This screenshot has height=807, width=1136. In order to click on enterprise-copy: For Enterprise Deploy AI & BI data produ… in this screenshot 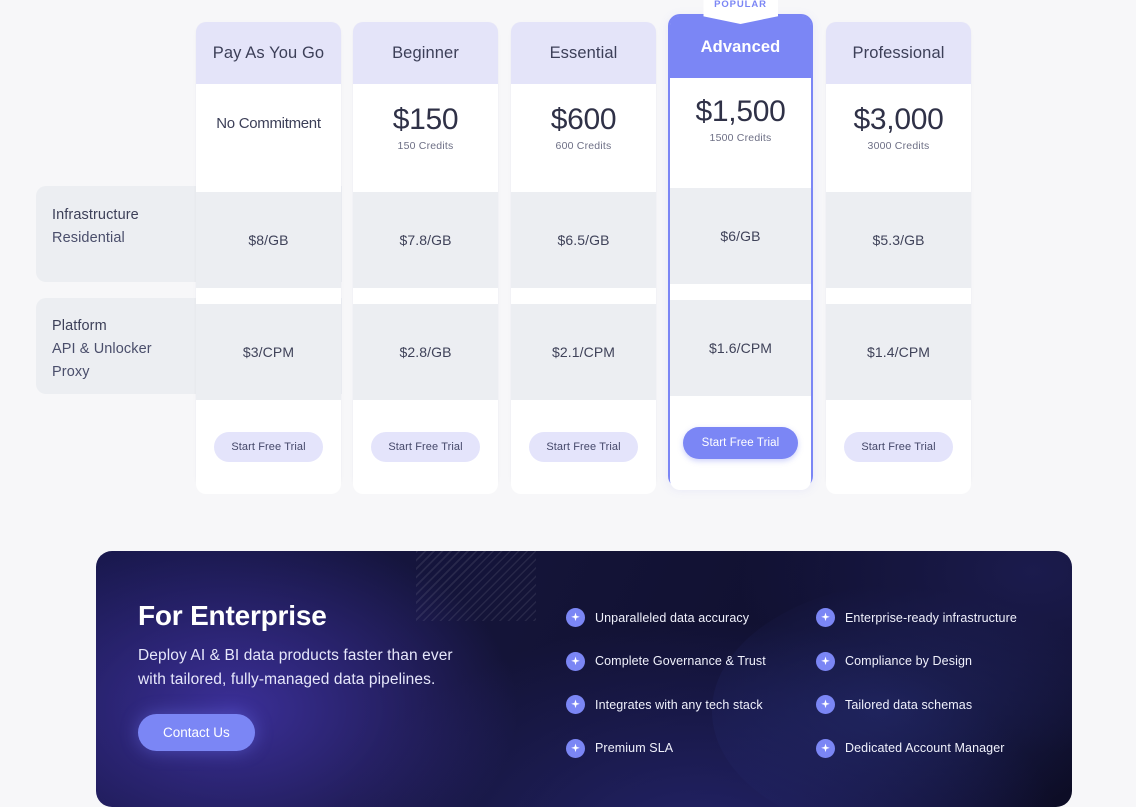, I will do `click(338, 675)`.